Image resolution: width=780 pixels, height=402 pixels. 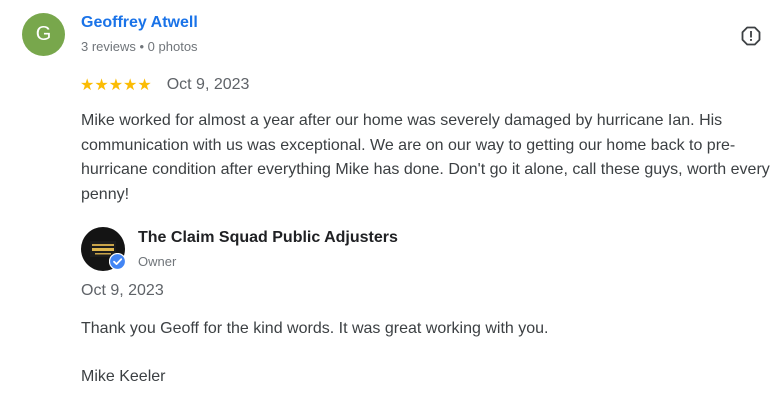 I want to click on reviewer-avatar: G, so click(x=43, y=34).